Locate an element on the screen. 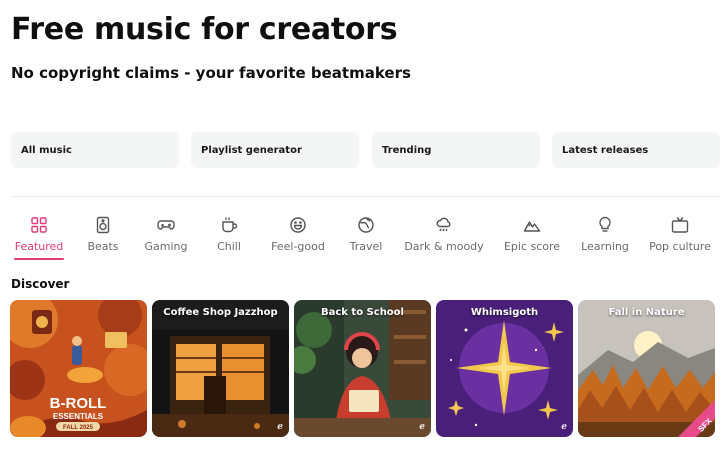 Image resolution: width=722 pixels, height=450 pixels. divider is located at coordinates (365, 196).